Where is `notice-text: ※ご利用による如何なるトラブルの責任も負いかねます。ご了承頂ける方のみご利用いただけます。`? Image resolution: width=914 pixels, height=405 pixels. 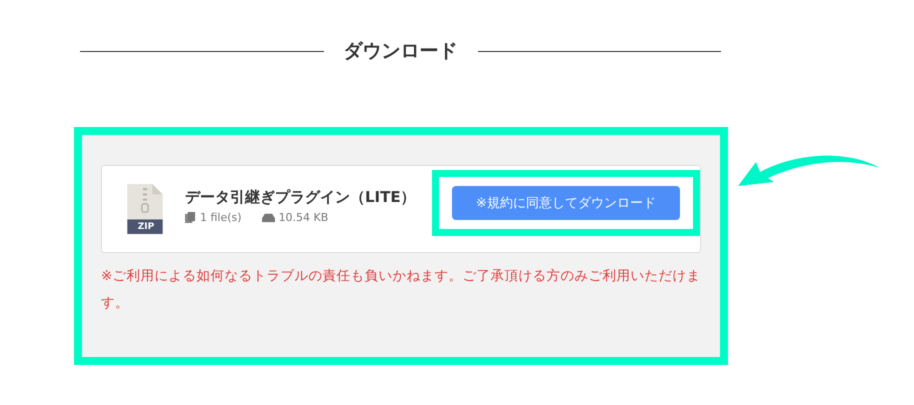
notice-text: ※ご利用による如何なるトラブルの責任も負いかねます。ご了承頂ける方のみご利用いただけます。 is located at coordinates (401, 290).